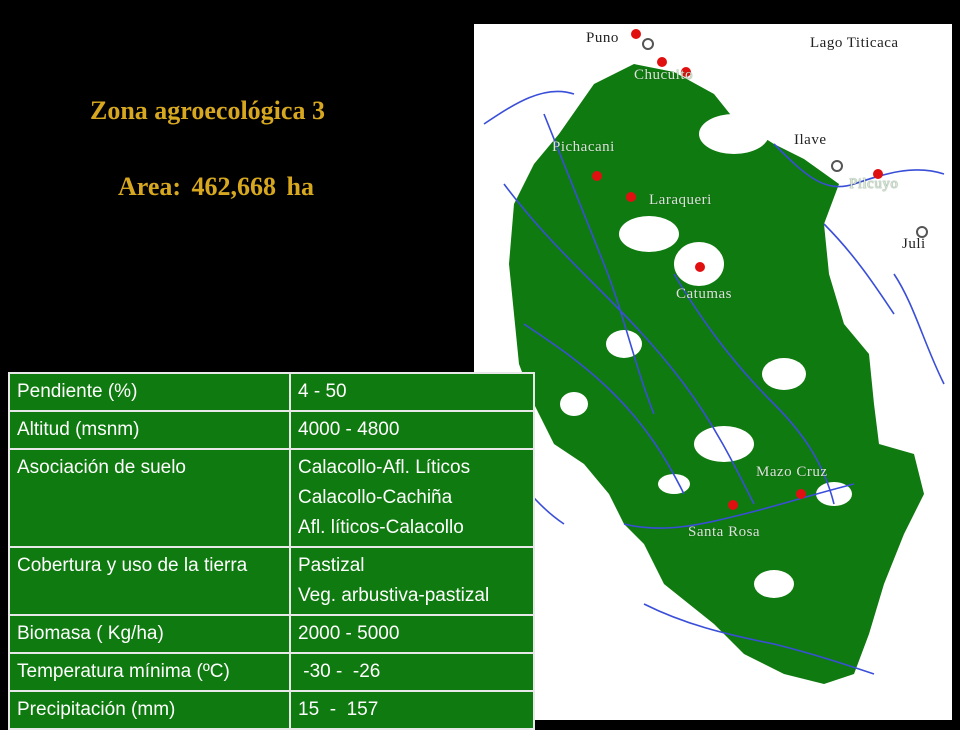 The width and height of the screenshot is (960, 730). I want to click on table-row: Biomasa ( Kg/ha) 2000 - 5000, so click(271, 634).